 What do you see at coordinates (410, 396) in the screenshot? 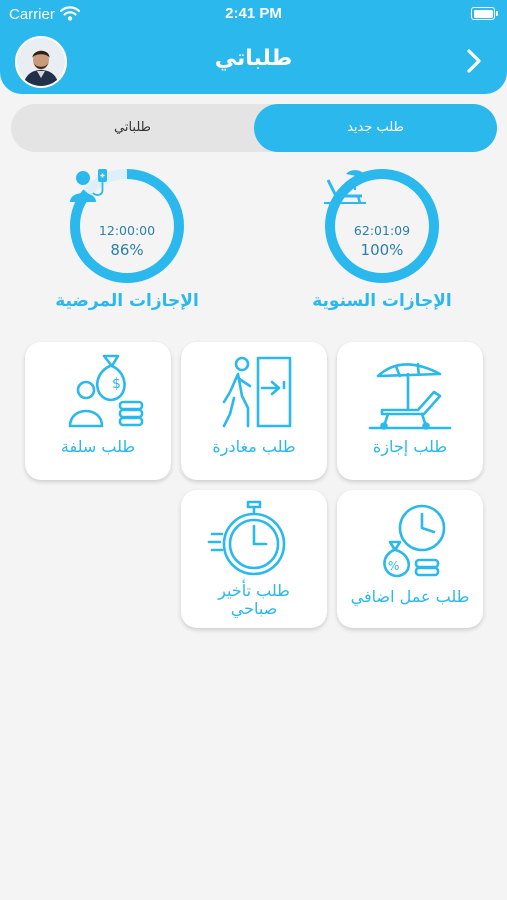
I see `beach-lounger-umbrella-icon` at bounding box center [410, 396].